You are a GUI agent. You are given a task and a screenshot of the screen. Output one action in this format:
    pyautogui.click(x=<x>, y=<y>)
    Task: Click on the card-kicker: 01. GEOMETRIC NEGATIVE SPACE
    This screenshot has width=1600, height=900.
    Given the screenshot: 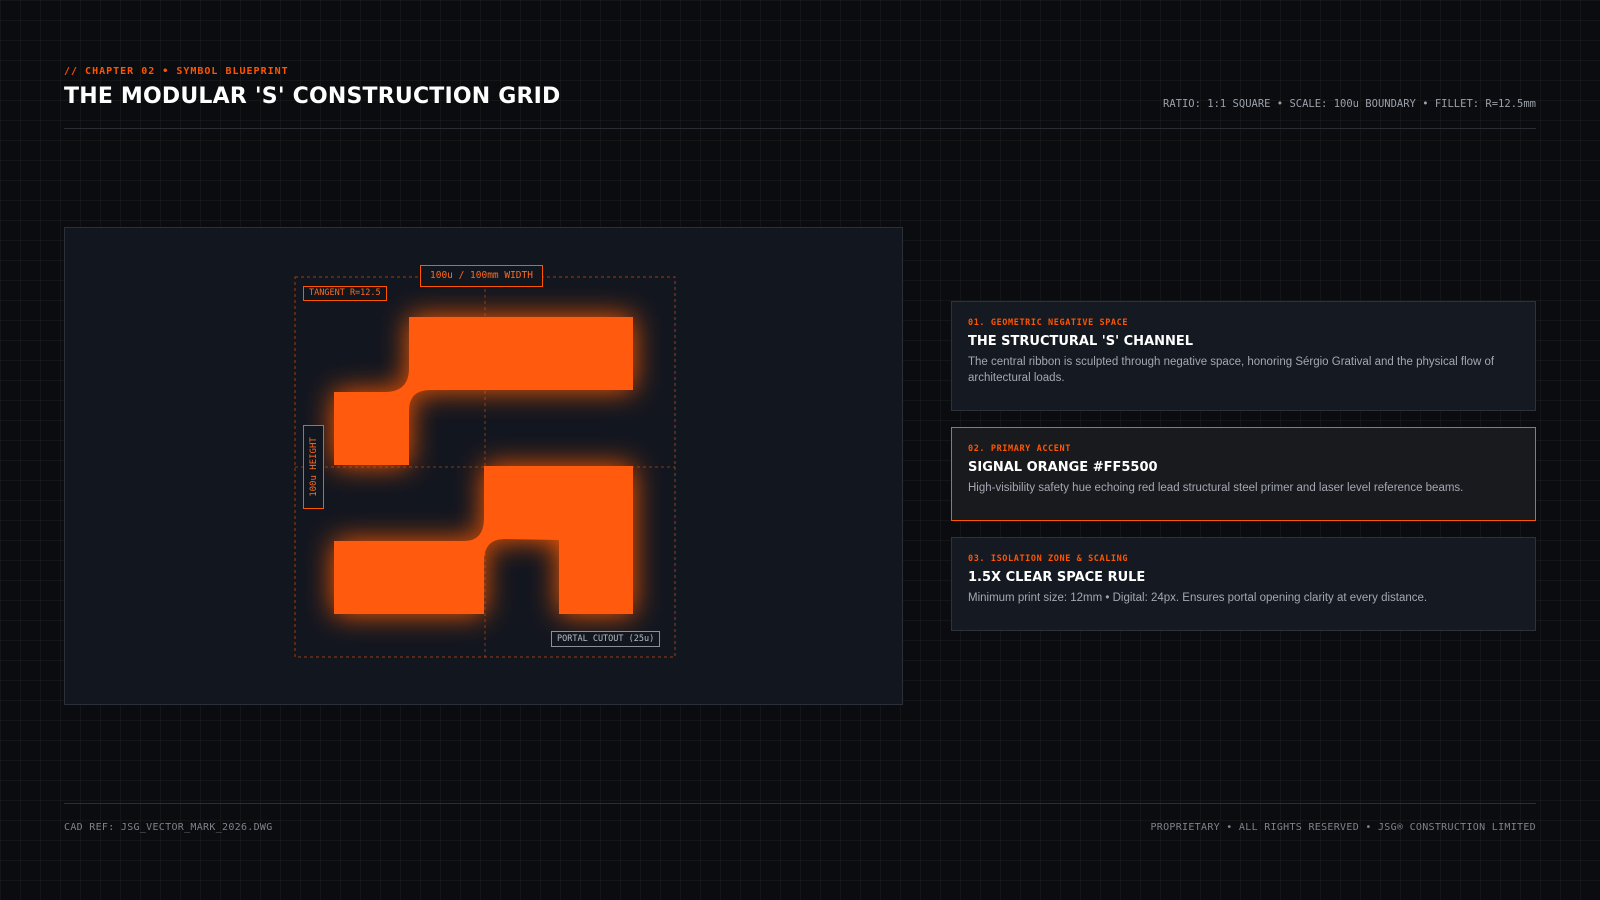 What is the action you would take?
    pyautogui.click(x=1048, y=323)
    